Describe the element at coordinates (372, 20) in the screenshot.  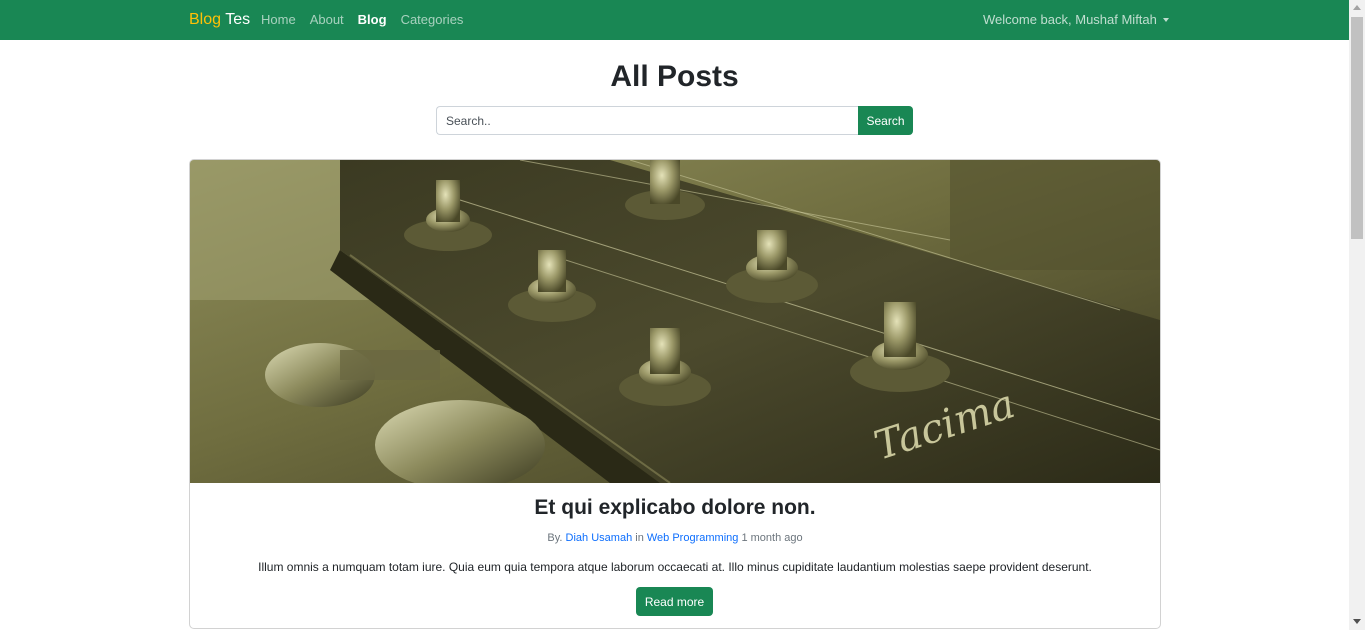
I see `nav-link-blog: Blog` at that location.